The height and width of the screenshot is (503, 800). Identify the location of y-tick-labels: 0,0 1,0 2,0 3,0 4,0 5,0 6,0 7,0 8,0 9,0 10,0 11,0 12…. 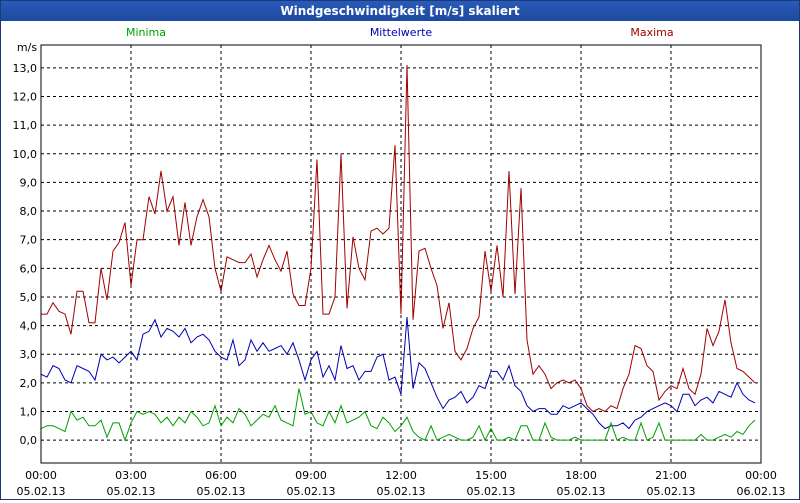
(25, 254).